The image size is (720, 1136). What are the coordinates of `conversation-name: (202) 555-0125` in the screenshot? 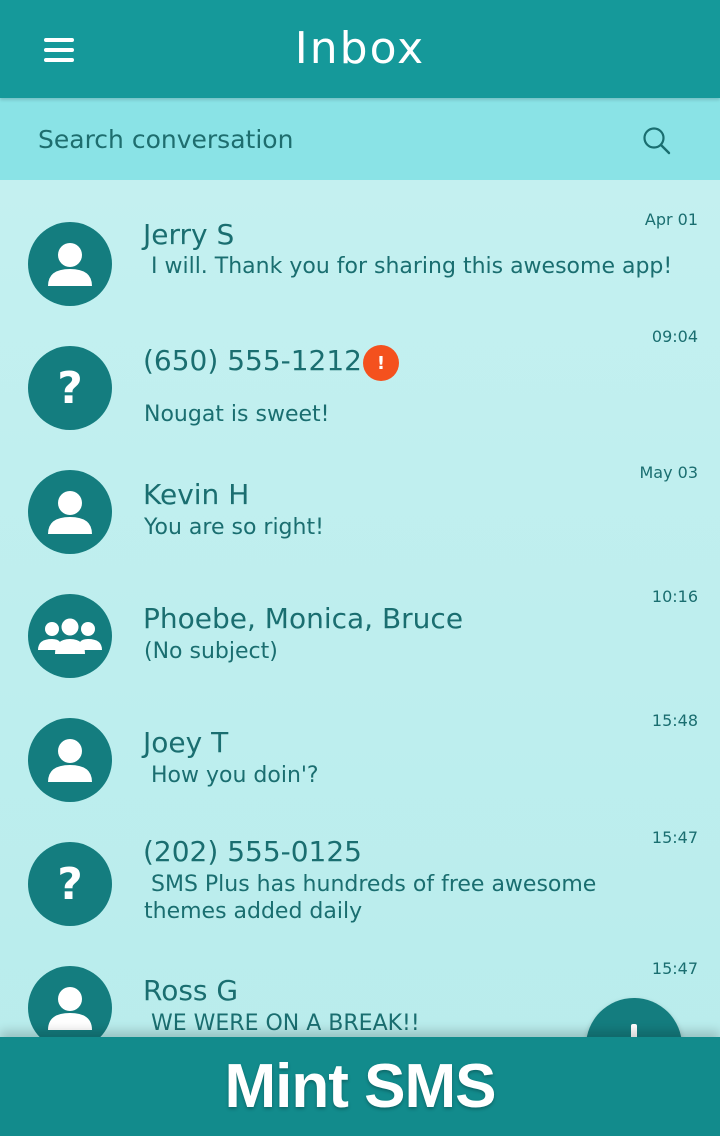 It's located at (252, 851).